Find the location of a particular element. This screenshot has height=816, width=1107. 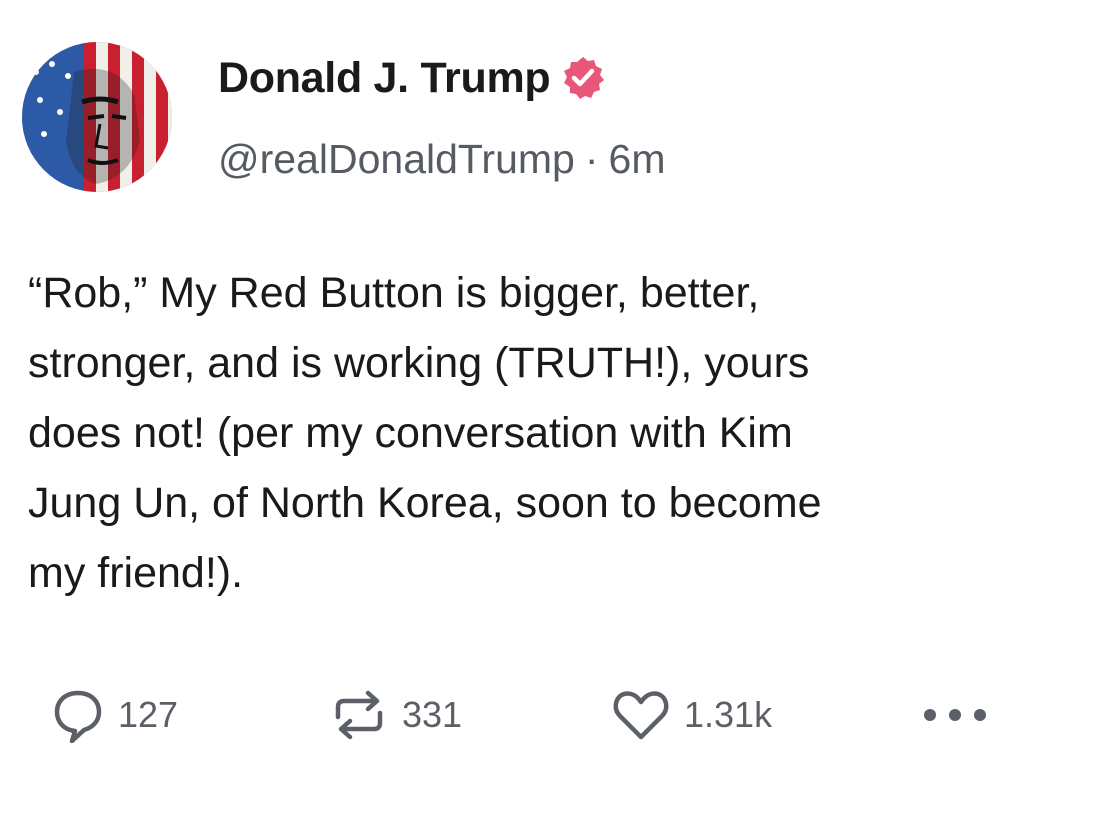

avatar-image is located at coordinates (97, 117).